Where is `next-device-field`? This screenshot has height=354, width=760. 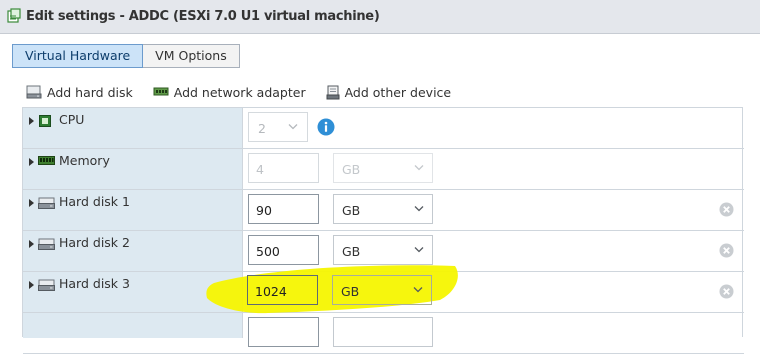
next-device-field is located at coordinates (283, 332).